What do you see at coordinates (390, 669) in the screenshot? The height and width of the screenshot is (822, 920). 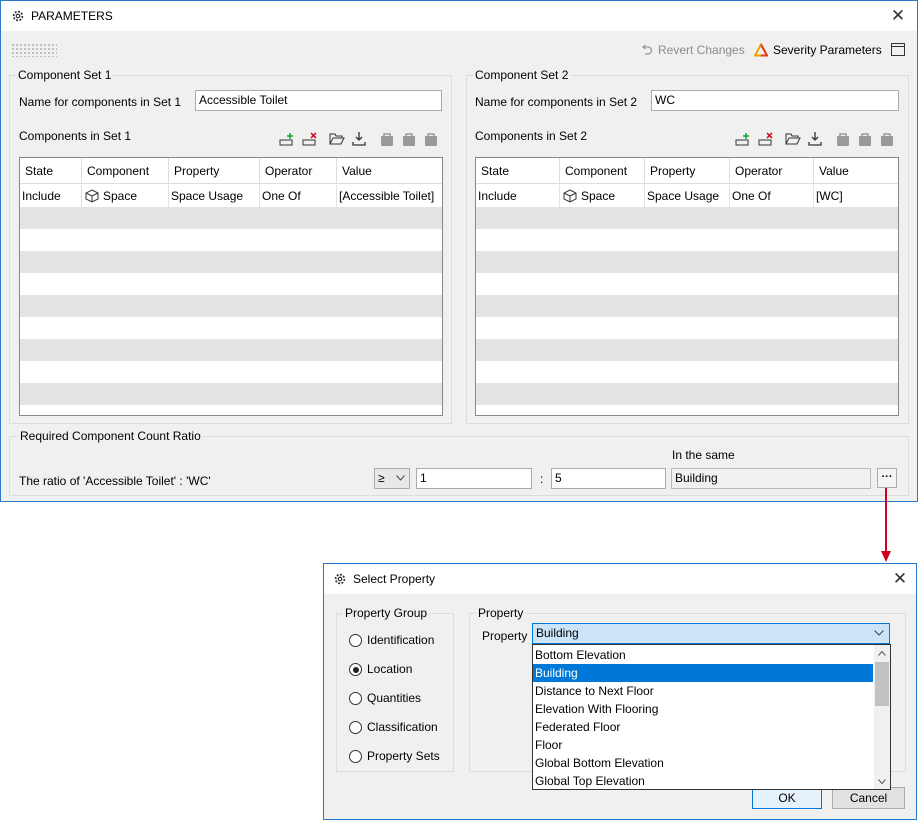 I see `radio-label: Location` at bounding box center [390, 669].